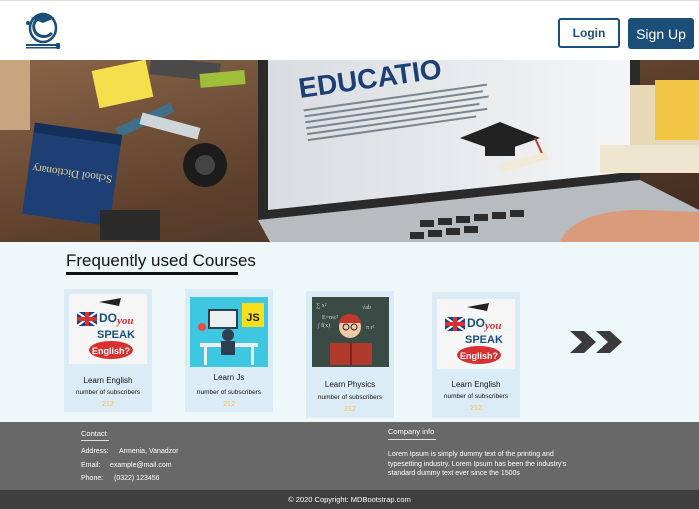 The width and height of the screenshot is (699, 509). What do you see at coordinates (370, 328) in the screenshot?
I see `svg-text: π r²` at bounding box center [370, 328].